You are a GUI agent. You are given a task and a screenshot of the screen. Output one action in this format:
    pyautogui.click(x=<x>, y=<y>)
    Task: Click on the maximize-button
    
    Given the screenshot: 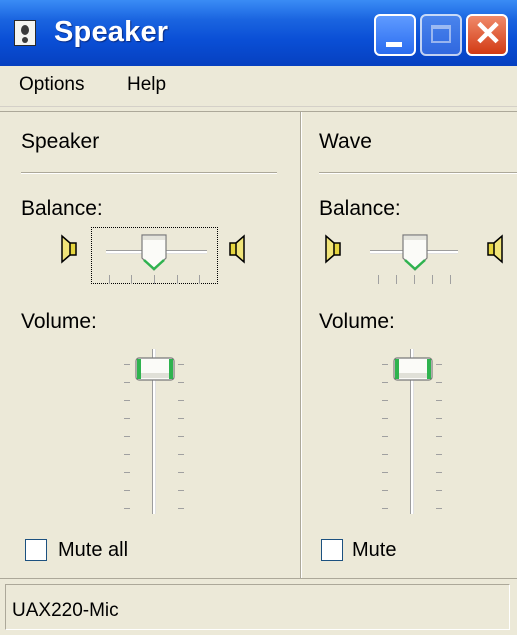 What is the action you would take?
    pyautogui.click(x=441, y=35)
    